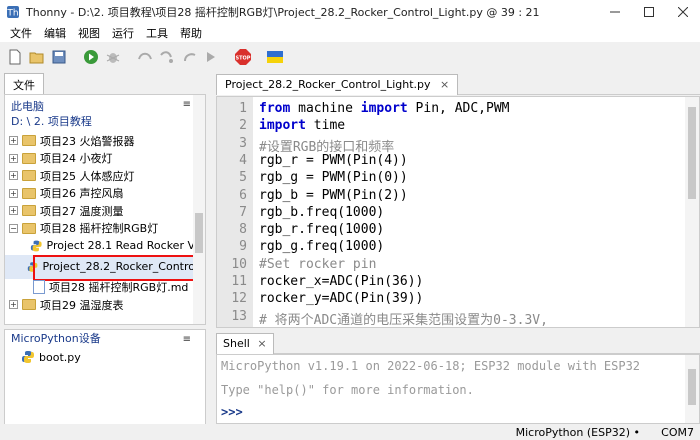 The height and width of the screenshot is (440, 700). What do you see at coordinates (105, 357) in the screenshot?
I see `device-file-item: boot.py` at bounding box center [105, 357].